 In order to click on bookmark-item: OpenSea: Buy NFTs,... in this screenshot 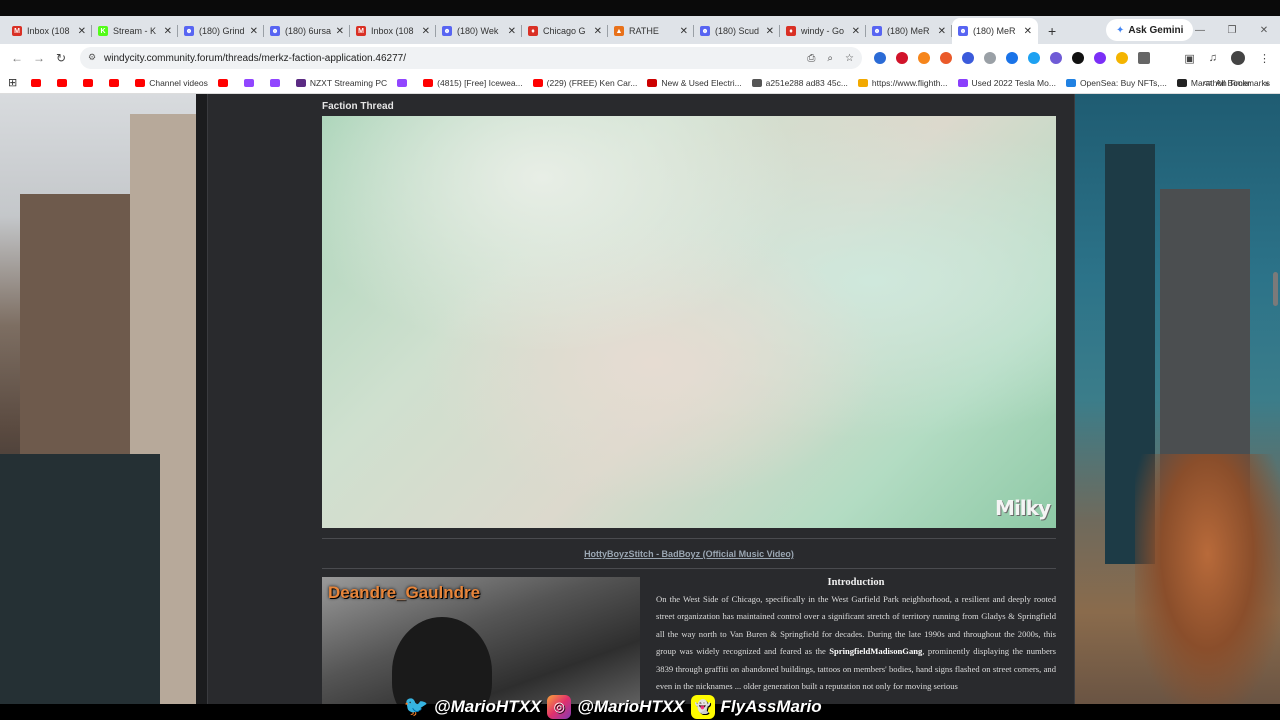, I will do `click(1116, 82)`.